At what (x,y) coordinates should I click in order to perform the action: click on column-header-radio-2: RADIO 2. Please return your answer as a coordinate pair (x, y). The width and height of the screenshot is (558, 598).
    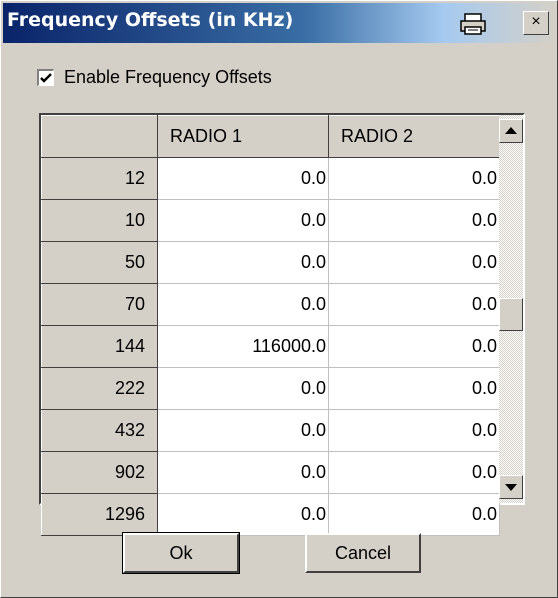
    Looking at the image, I should click on (414, 136).